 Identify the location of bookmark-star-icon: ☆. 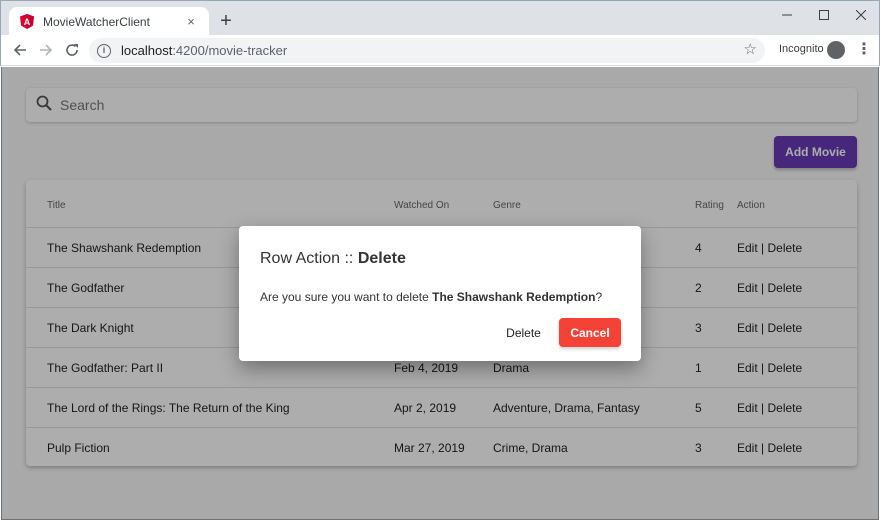
(750, 49).